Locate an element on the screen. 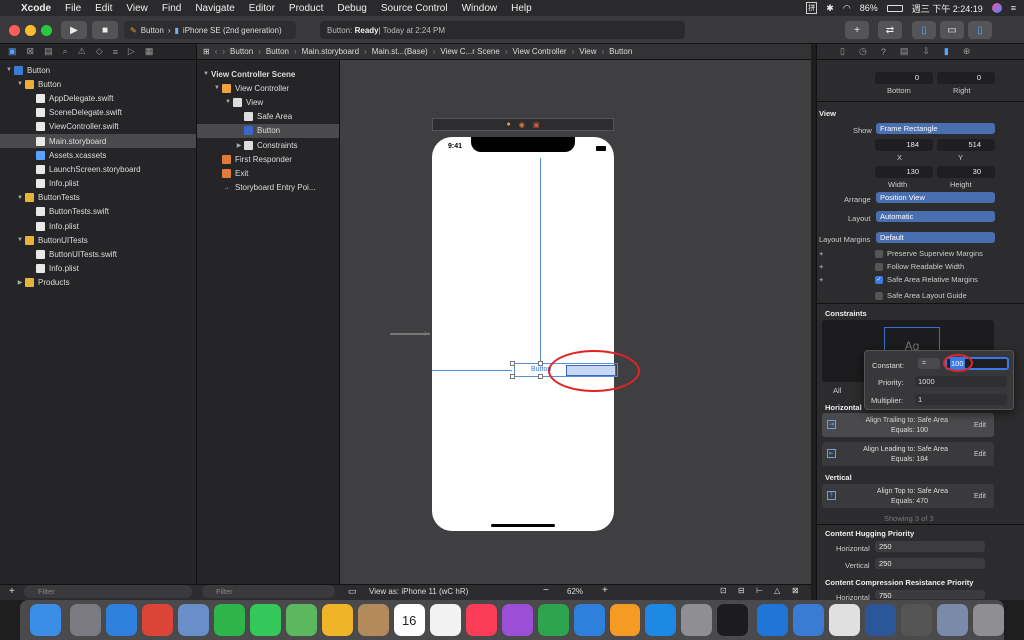 The height and width of the screenshot is (640, 1024). system-preferences-icon is located at coordinates (697, 620).